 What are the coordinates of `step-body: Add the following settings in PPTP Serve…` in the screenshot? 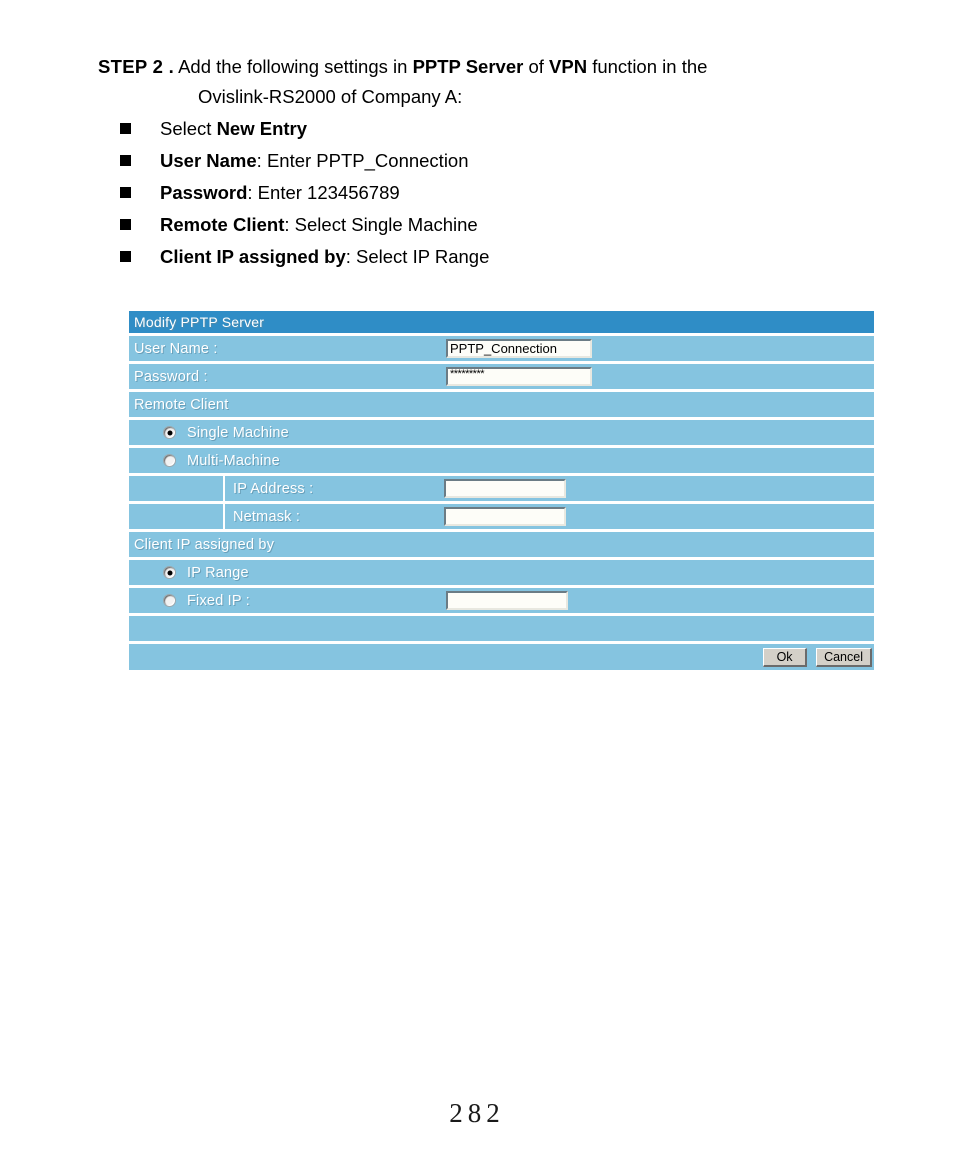 It's located at (542, 67).